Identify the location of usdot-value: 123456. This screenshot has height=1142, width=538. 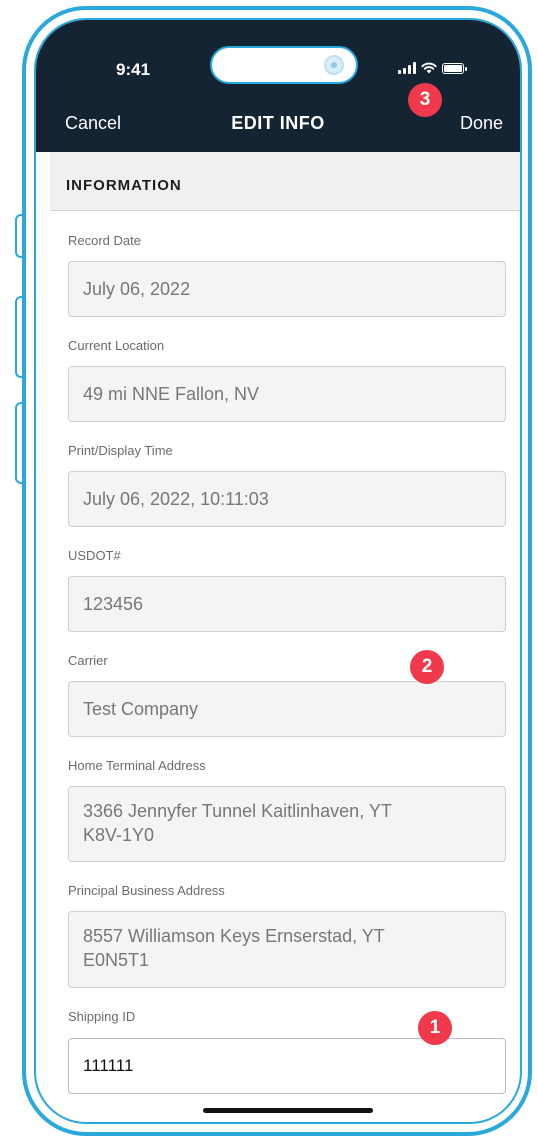
(113, 604).